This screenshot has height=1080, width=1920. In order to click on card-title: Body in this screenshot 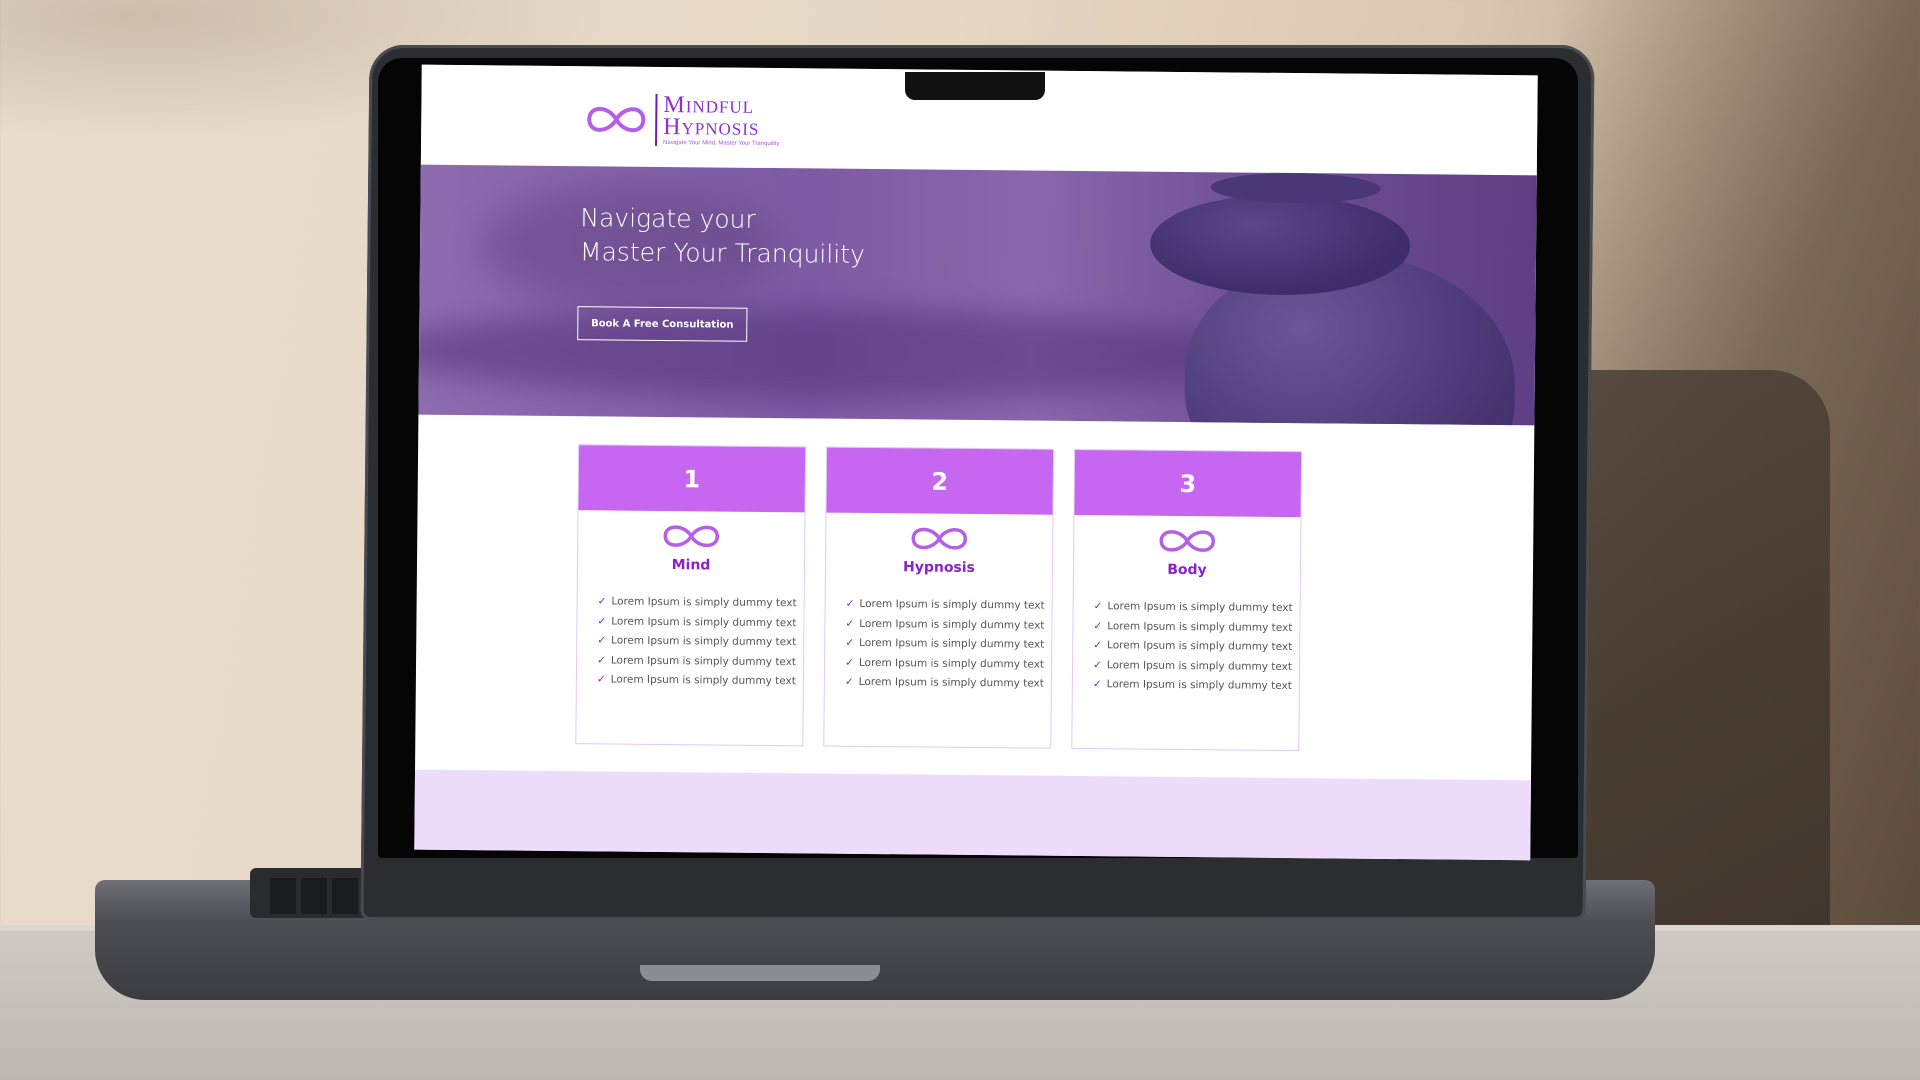, I will do `click(1187, 570)`.